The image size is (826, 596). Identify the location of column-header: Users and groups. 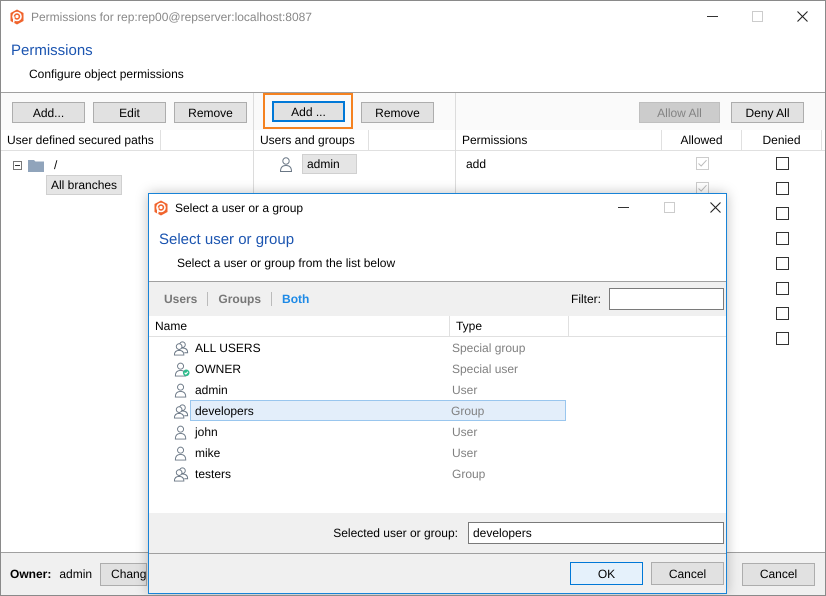
(311, 140).